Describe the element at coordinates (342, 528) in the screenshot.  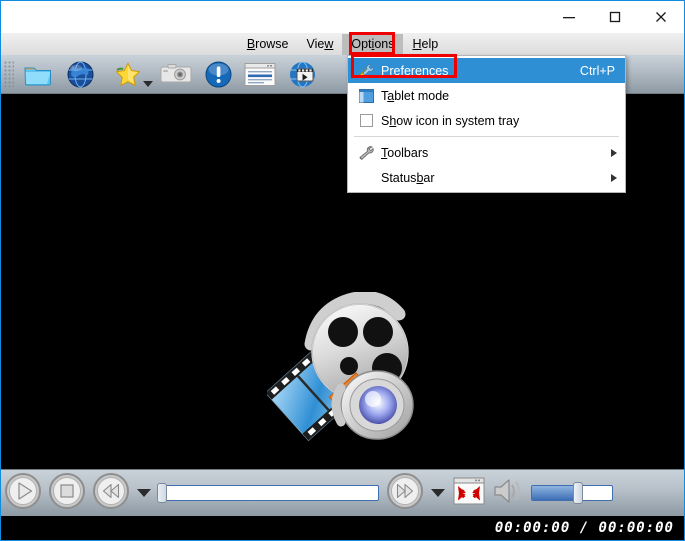
I see `status-bar: 00:00:00 / 00:00:00` at that location.